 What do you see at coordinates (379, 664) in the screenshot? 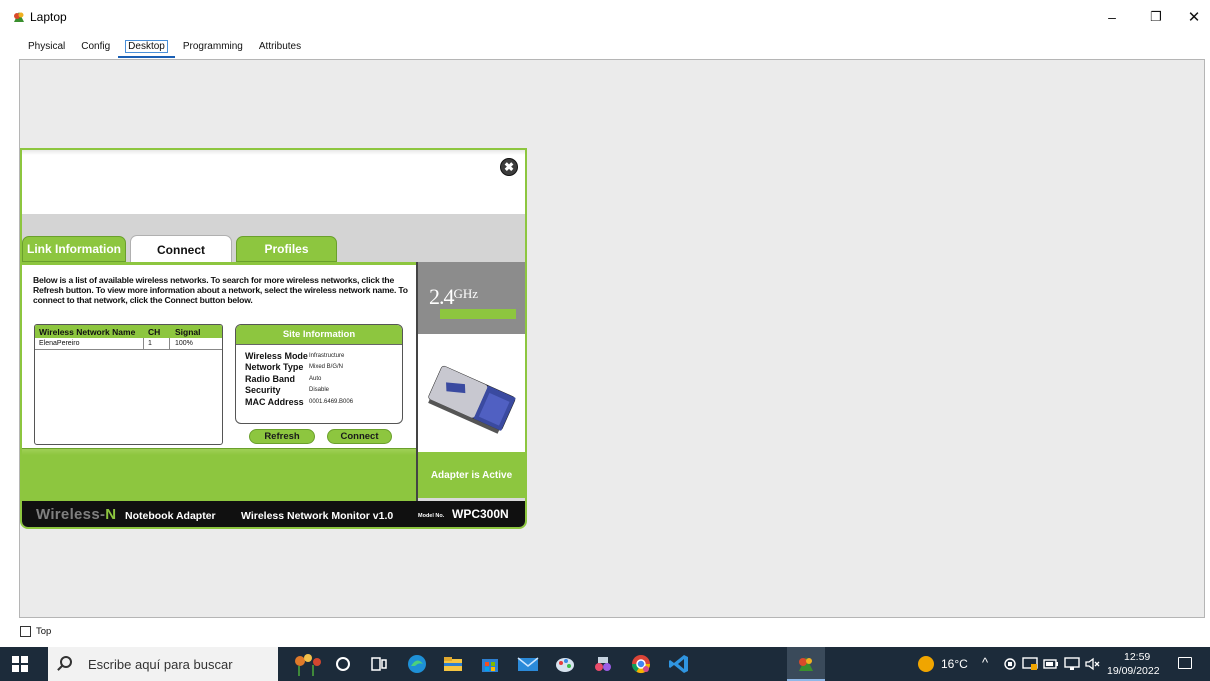
I see `task-view-icon` at bounding box center [379, 664].